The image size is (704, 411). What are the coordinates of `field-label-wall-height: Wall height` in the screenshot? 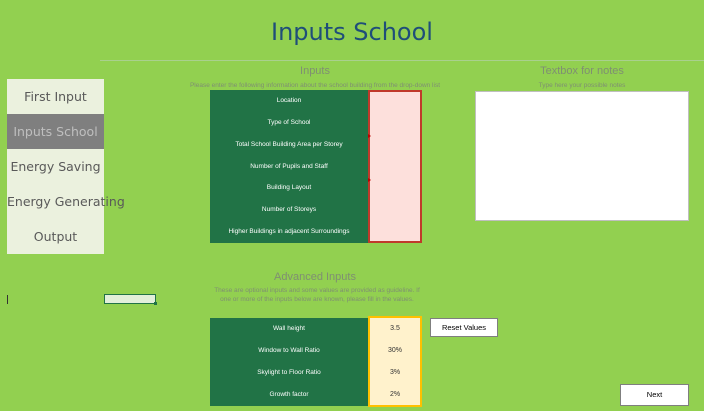 It's located at (289, 328).